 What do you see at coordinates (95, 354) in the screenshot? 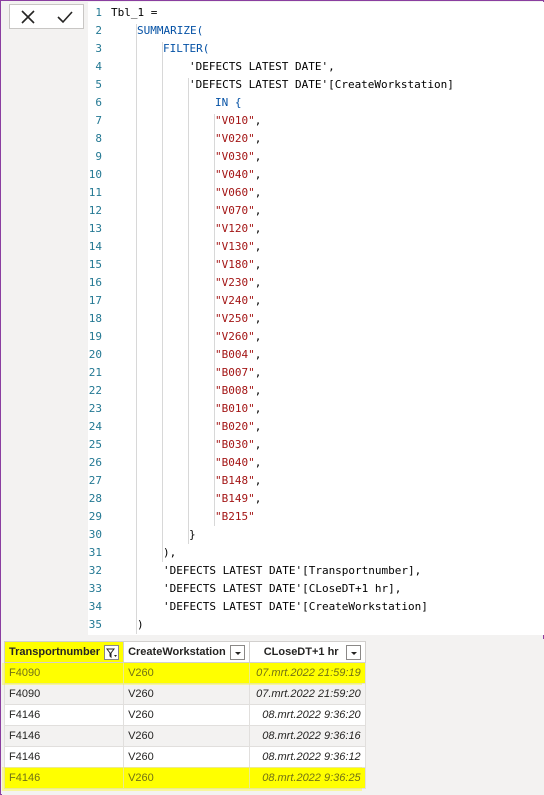
I see `line-number: 20` at bounding box center [95, 354].